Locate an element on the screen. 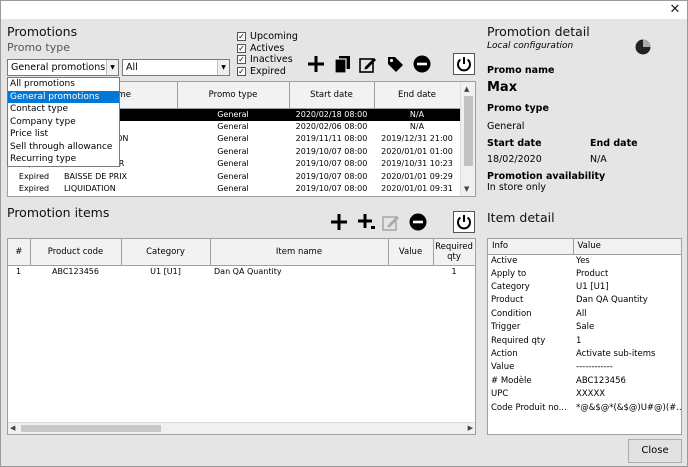 This screenshot has width=688, height=467. edit-promotion-button is located at coordinates (368, 64).